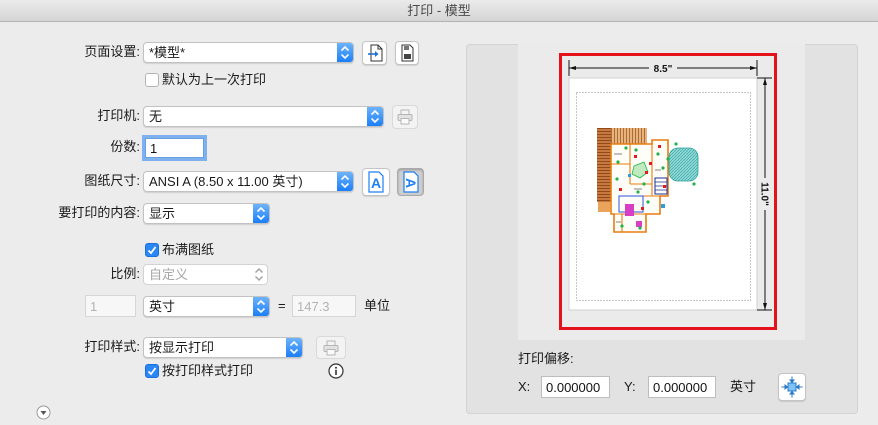  What do you see at coordinates (125, 273) in the screenshot?
I see `scale-label: 比例:` at bounding box center [125, 273].